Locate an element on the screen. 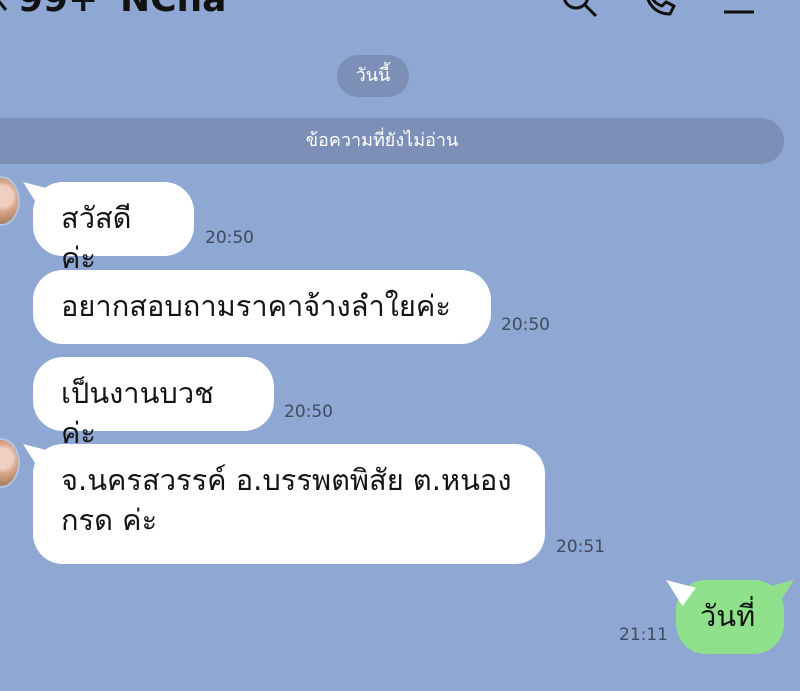  chat-header: 99+ NCna is located at coordinates (400, 11).